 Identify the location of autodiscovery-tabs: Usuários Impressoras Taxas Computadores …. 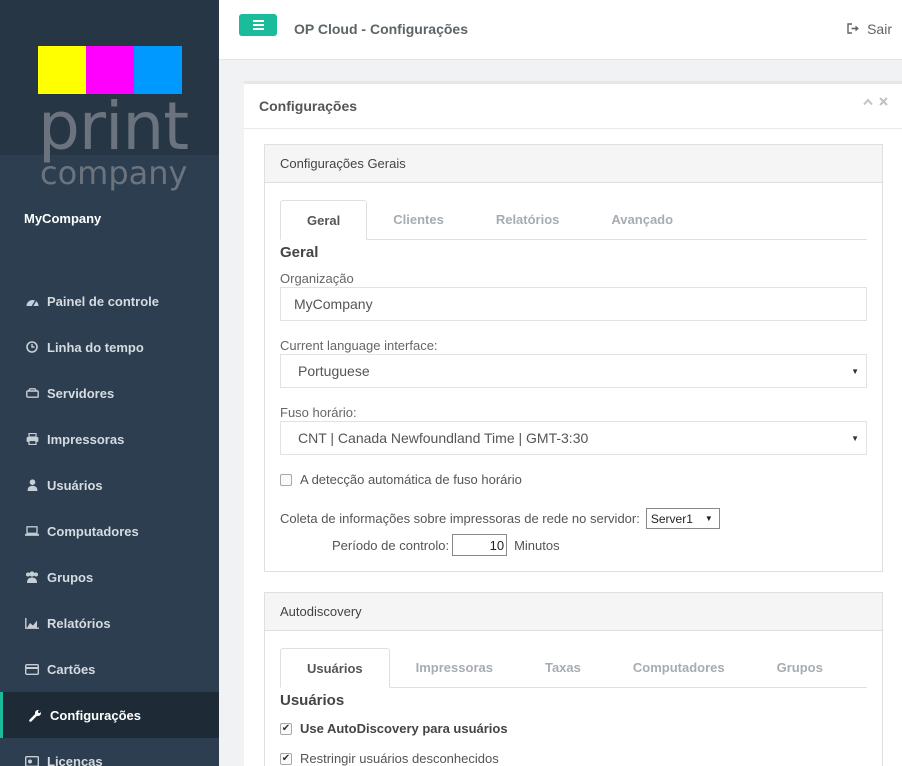
(573, 668).